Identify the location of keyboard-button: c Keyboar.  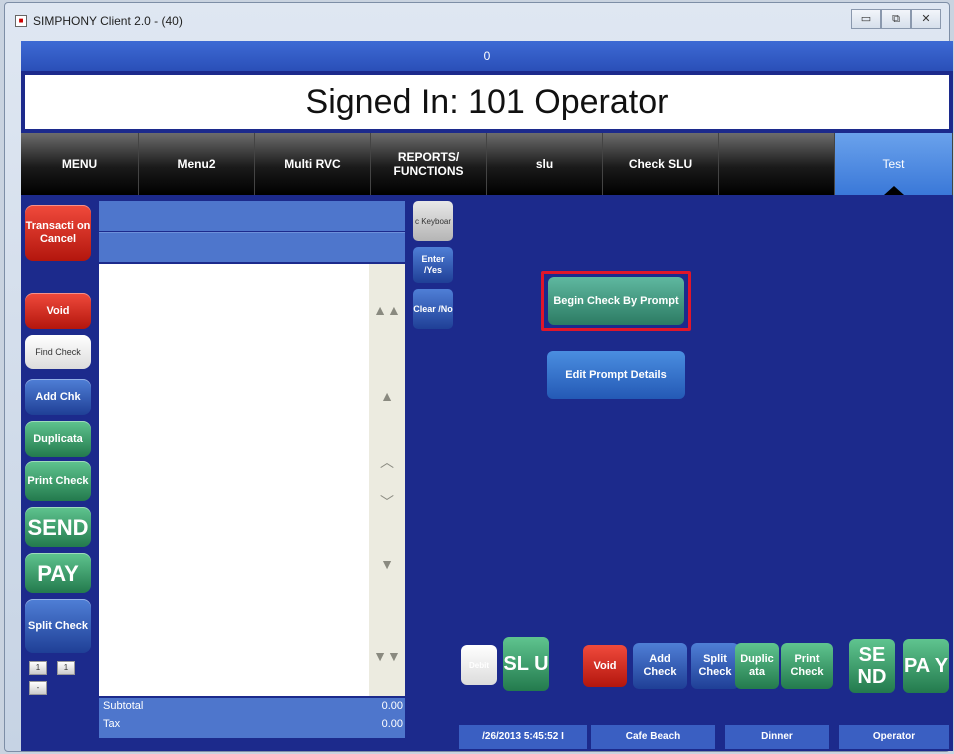
(433, 221).